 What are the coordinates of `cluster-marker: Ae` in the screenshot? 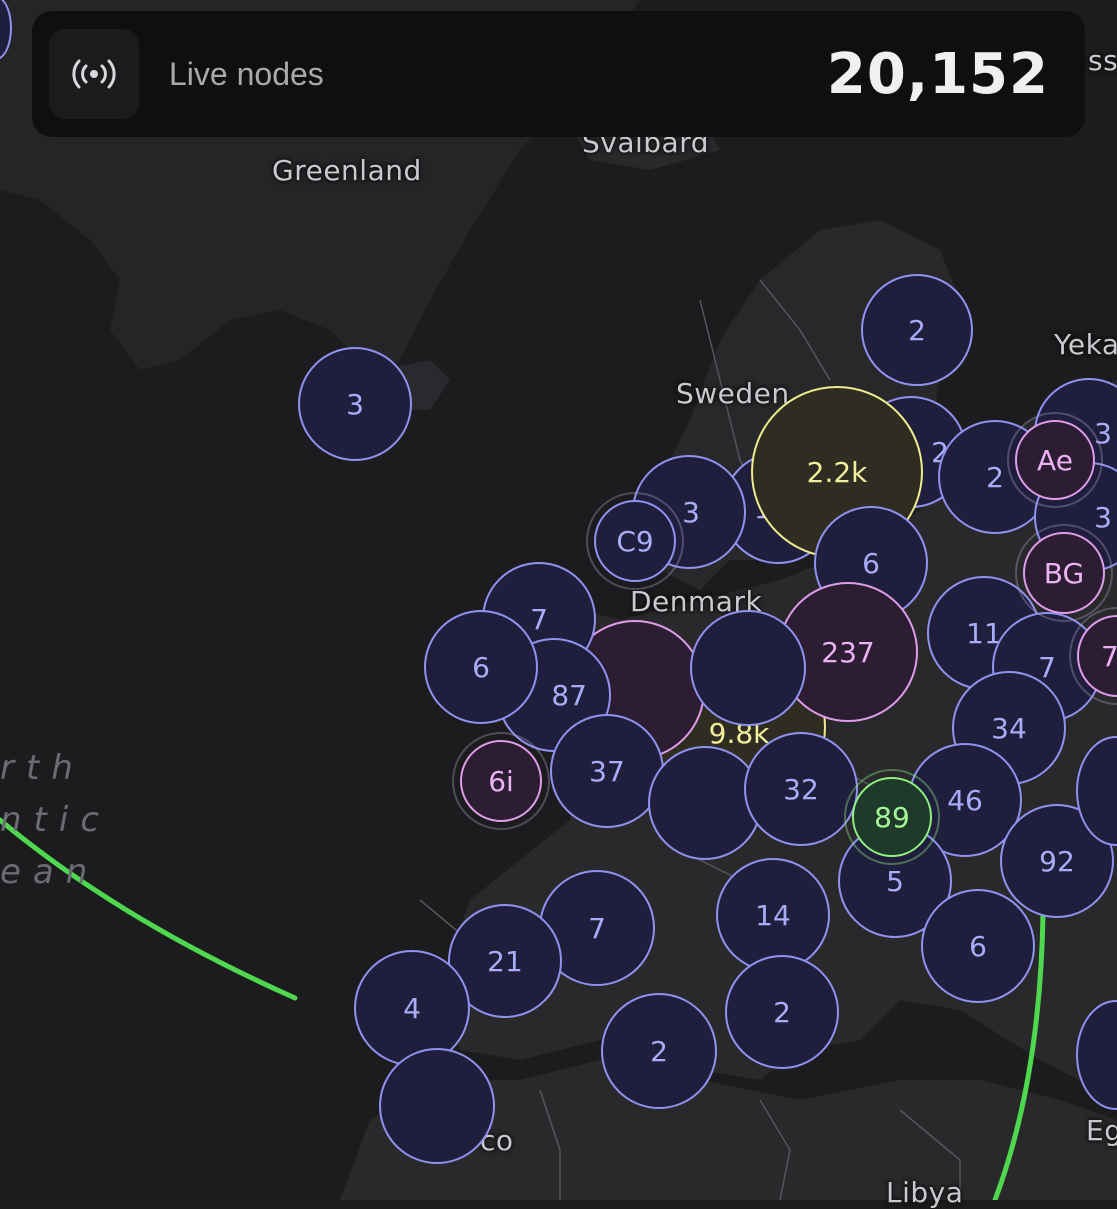 It's located at (1055, 460).